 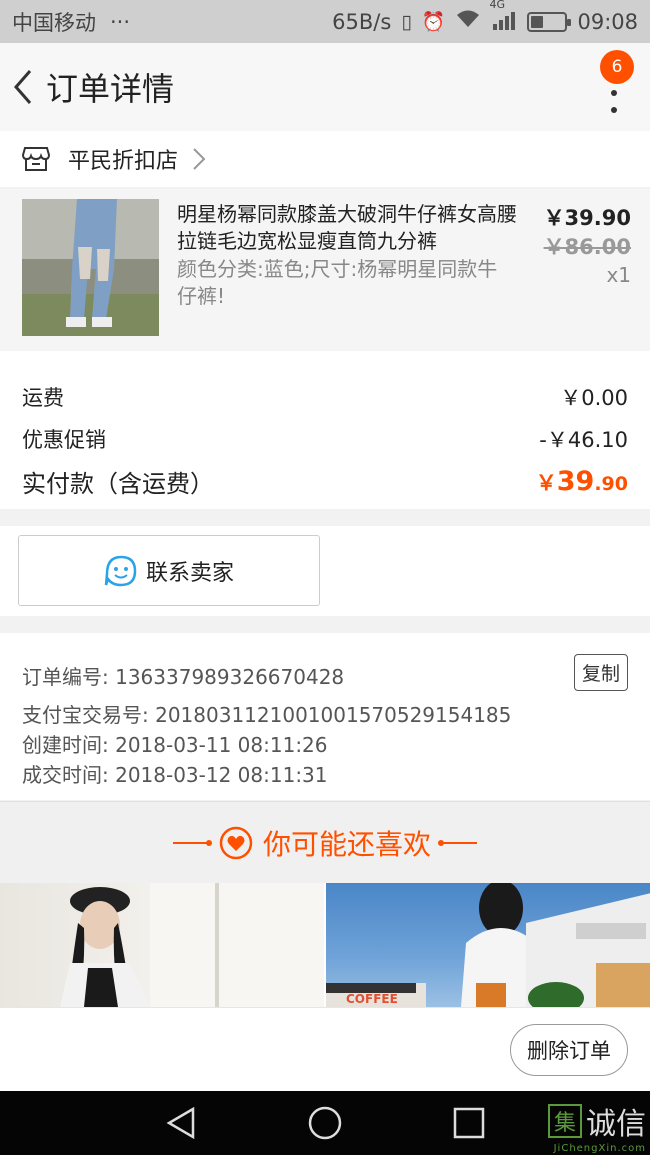 What do you see at coordinates (617, 67) in the screenshot?
I see `message-count-badge: 6` at bounding box center [617, 67].